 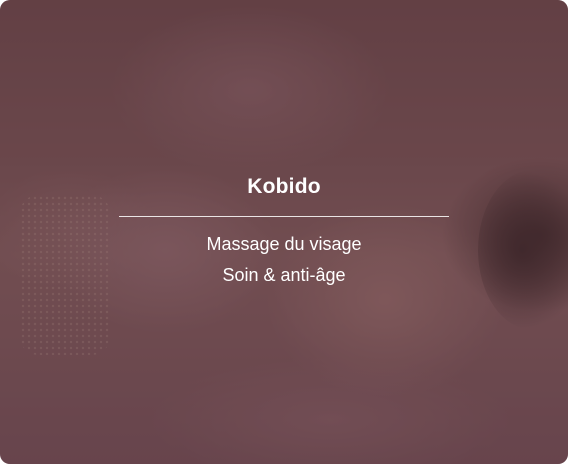 What do you see at coordinates (284, 216) in the screenshot?
I see `title-divider` at bounding box center [284, 216].